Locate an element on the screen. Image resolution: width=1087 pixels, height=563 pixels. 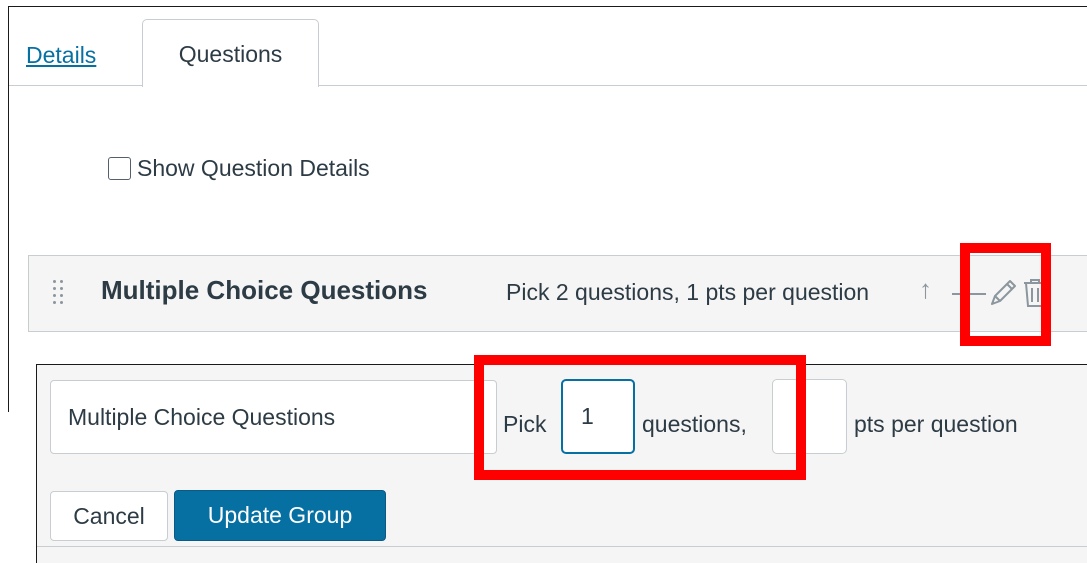
panel-divider is located at coordinates (562, 546).